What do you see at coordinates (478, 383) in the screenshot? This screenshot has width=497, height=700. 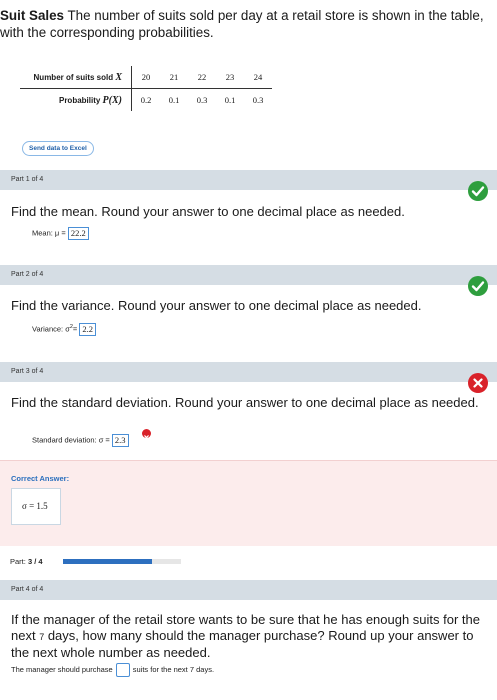 I see `incorrect-x-icon` at bounding box center [478, 383].